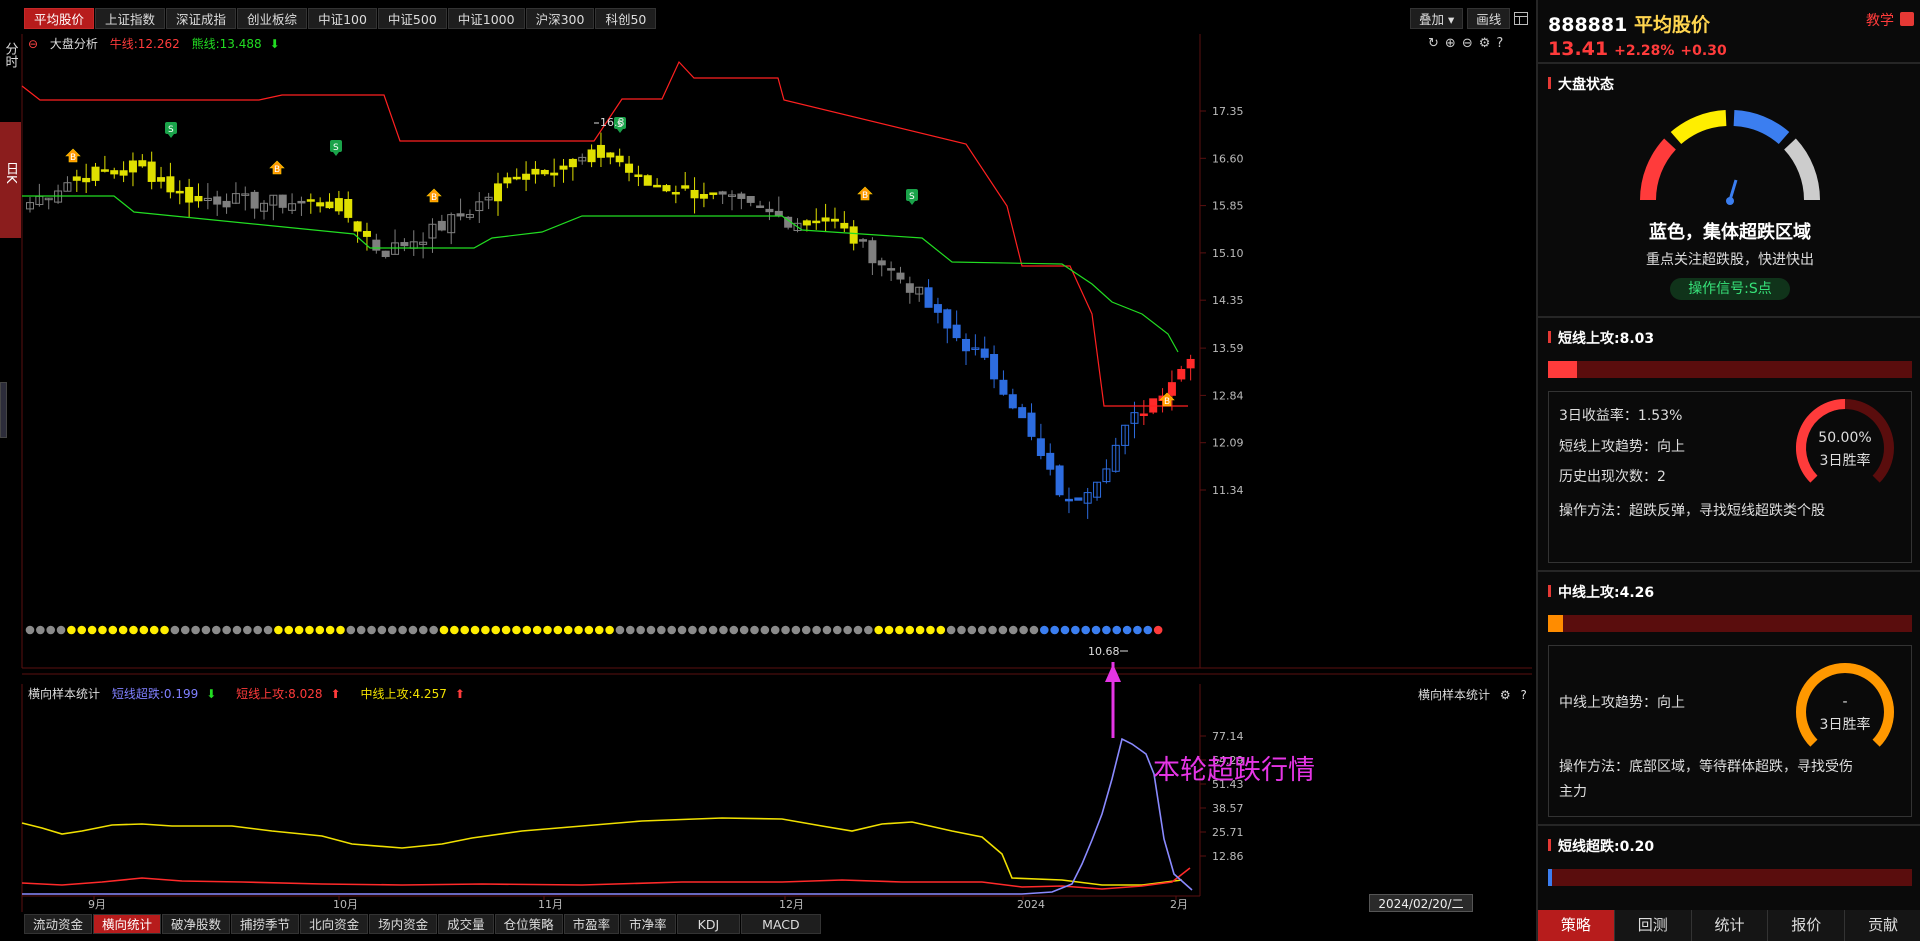 The image size is (1920, 941). I want to click on indicator-tab-7: 仓位策略, so click(528, 924).